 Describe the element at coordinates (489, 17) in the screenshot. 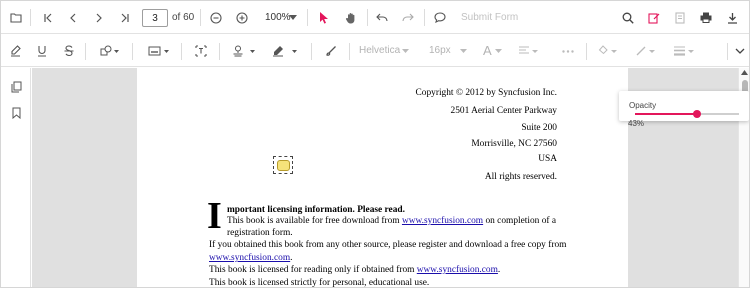

I see `submit-form-button: Submit Form` at that location.